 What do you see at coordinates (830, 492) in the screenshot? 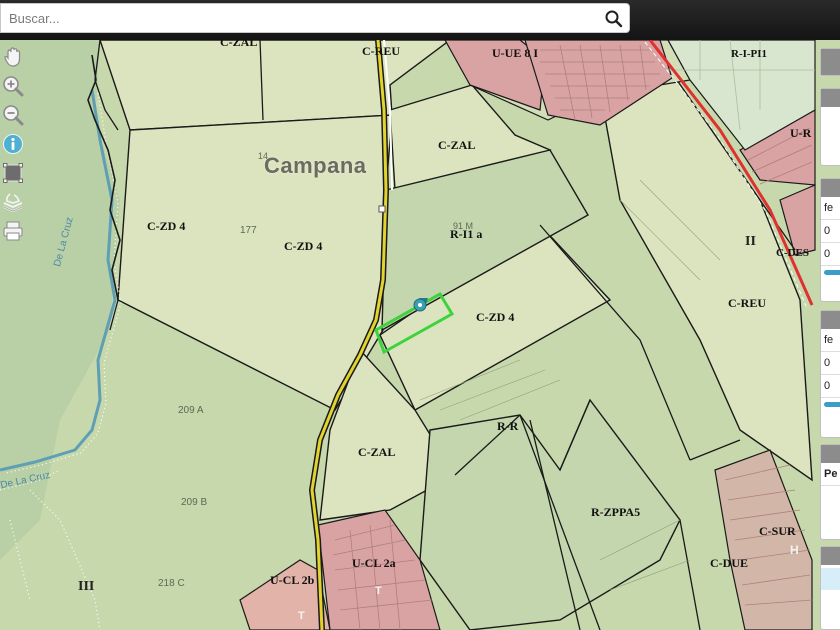
I see `panel-section: Pe` at bounding box center [830, 492].